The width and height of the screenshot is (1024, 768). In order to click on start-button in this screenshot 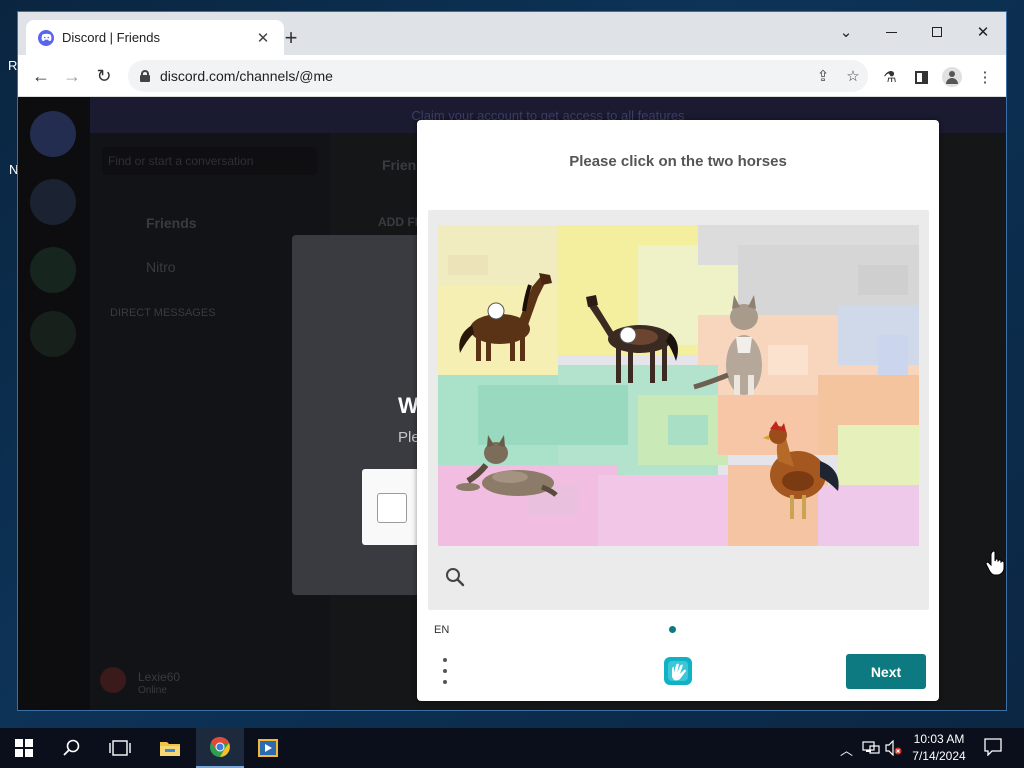, I will do `click(24, 748)`.